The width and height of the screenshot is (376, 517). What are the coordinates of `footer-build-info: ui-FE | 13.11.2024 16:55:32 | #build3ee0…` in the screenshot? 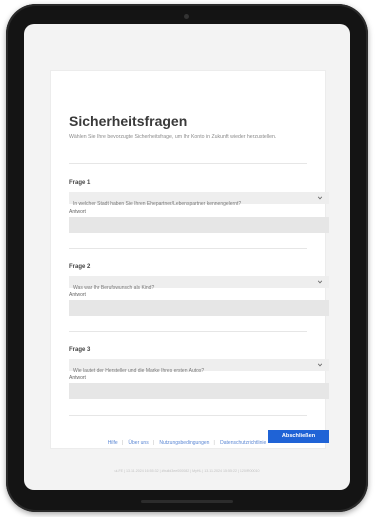 It's located at (187, 471).